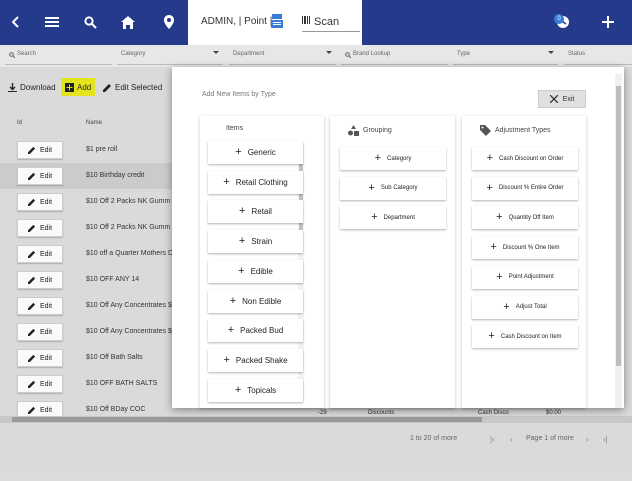 This screenshot has height=481, width=632. Describe the element at coordinates (129, 331) in the screenshot. I see `row-name: $10 Off Any Concentrates $` at that location.